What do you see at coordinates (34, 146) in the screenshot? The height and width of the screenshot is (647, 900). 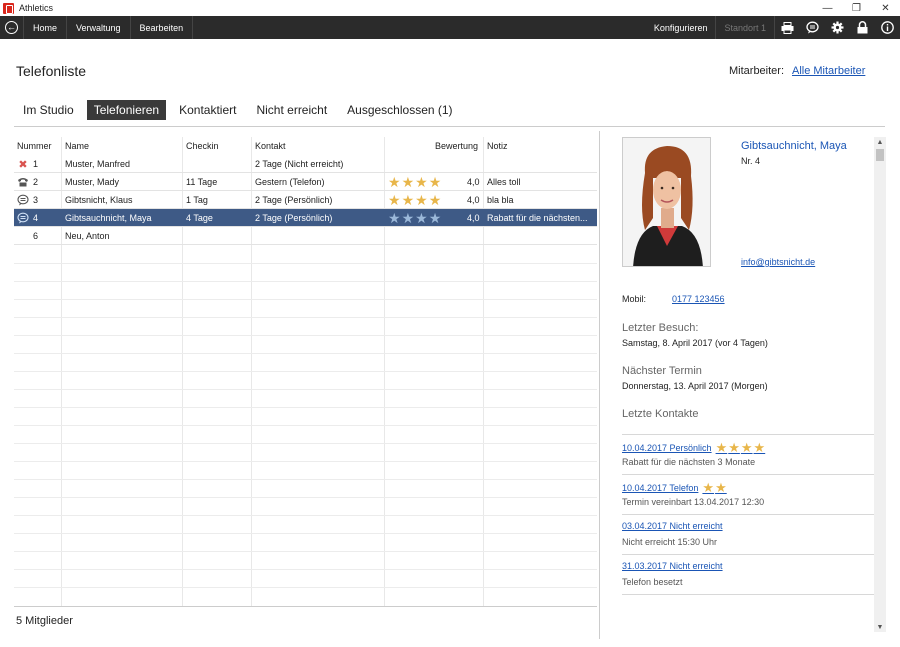 I see `header-nummer: Nummer` at bounding box center [34, 146].